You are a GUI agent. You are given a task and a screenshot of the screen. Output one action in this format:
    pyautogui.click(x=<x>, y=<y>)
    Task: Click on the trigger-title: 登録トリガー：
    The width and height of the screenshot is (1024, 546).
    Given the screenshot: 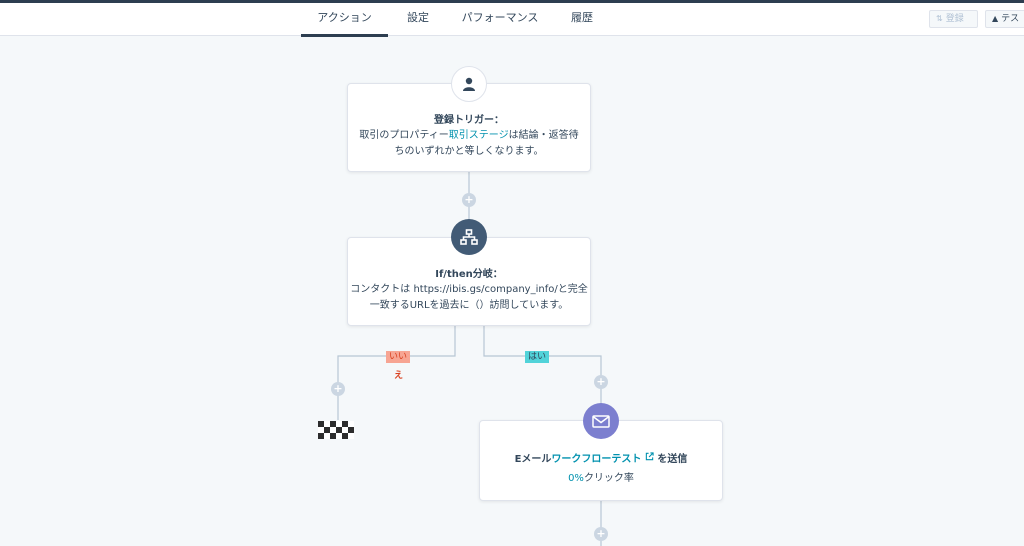 What is the action you would take?
    pyautogui.click(x=469, y=120)
    